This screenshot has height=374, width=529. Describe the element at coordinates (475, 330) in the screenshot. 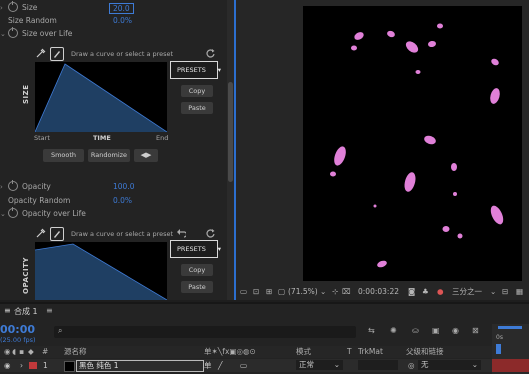

I see `graph-editor-icon: ⊠` at that location.